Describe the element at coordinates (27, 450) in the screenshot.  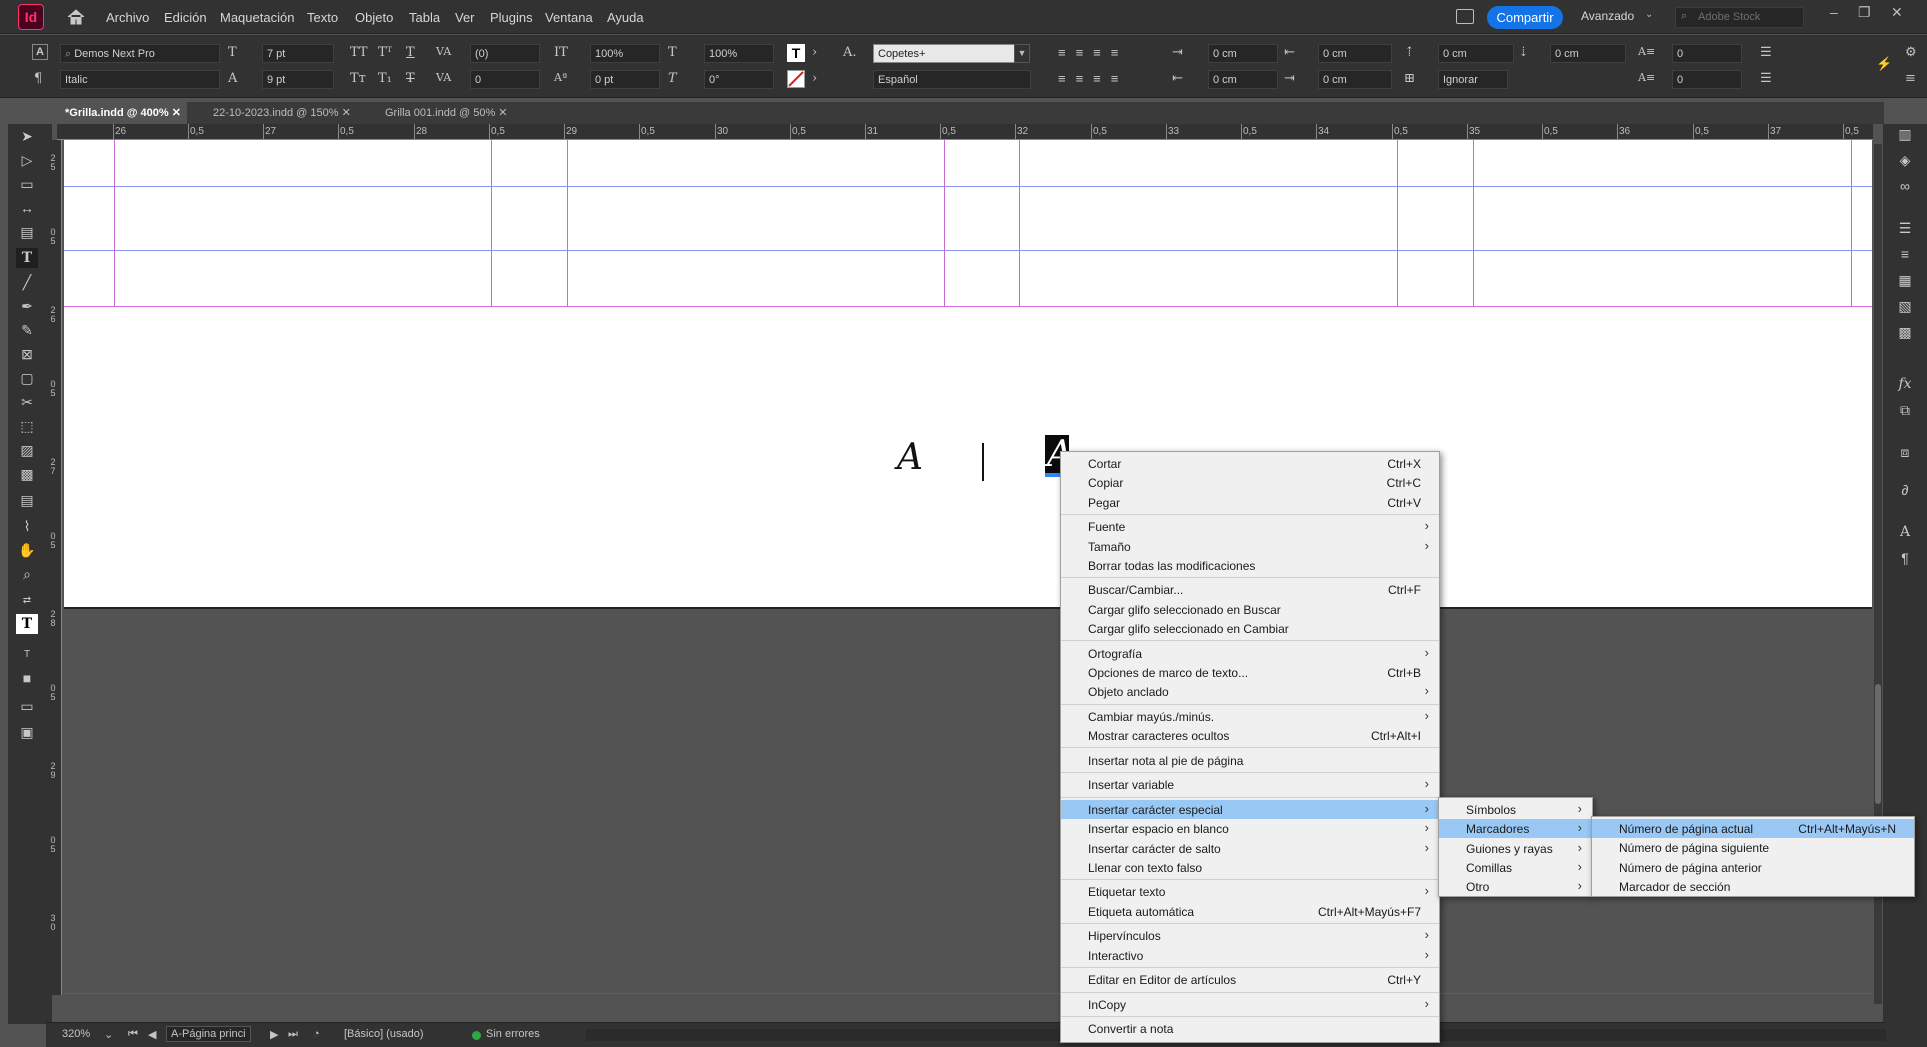
I see `gradient-icon: ▨` at that location.